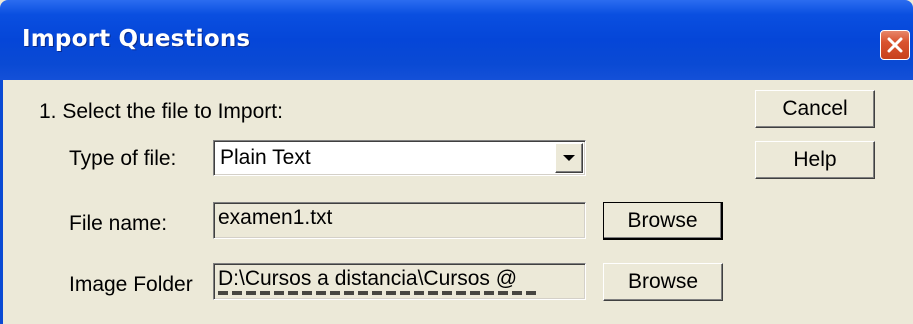 The image size is (913, 324). I want to click on help-button: Help, so click(815, 160).